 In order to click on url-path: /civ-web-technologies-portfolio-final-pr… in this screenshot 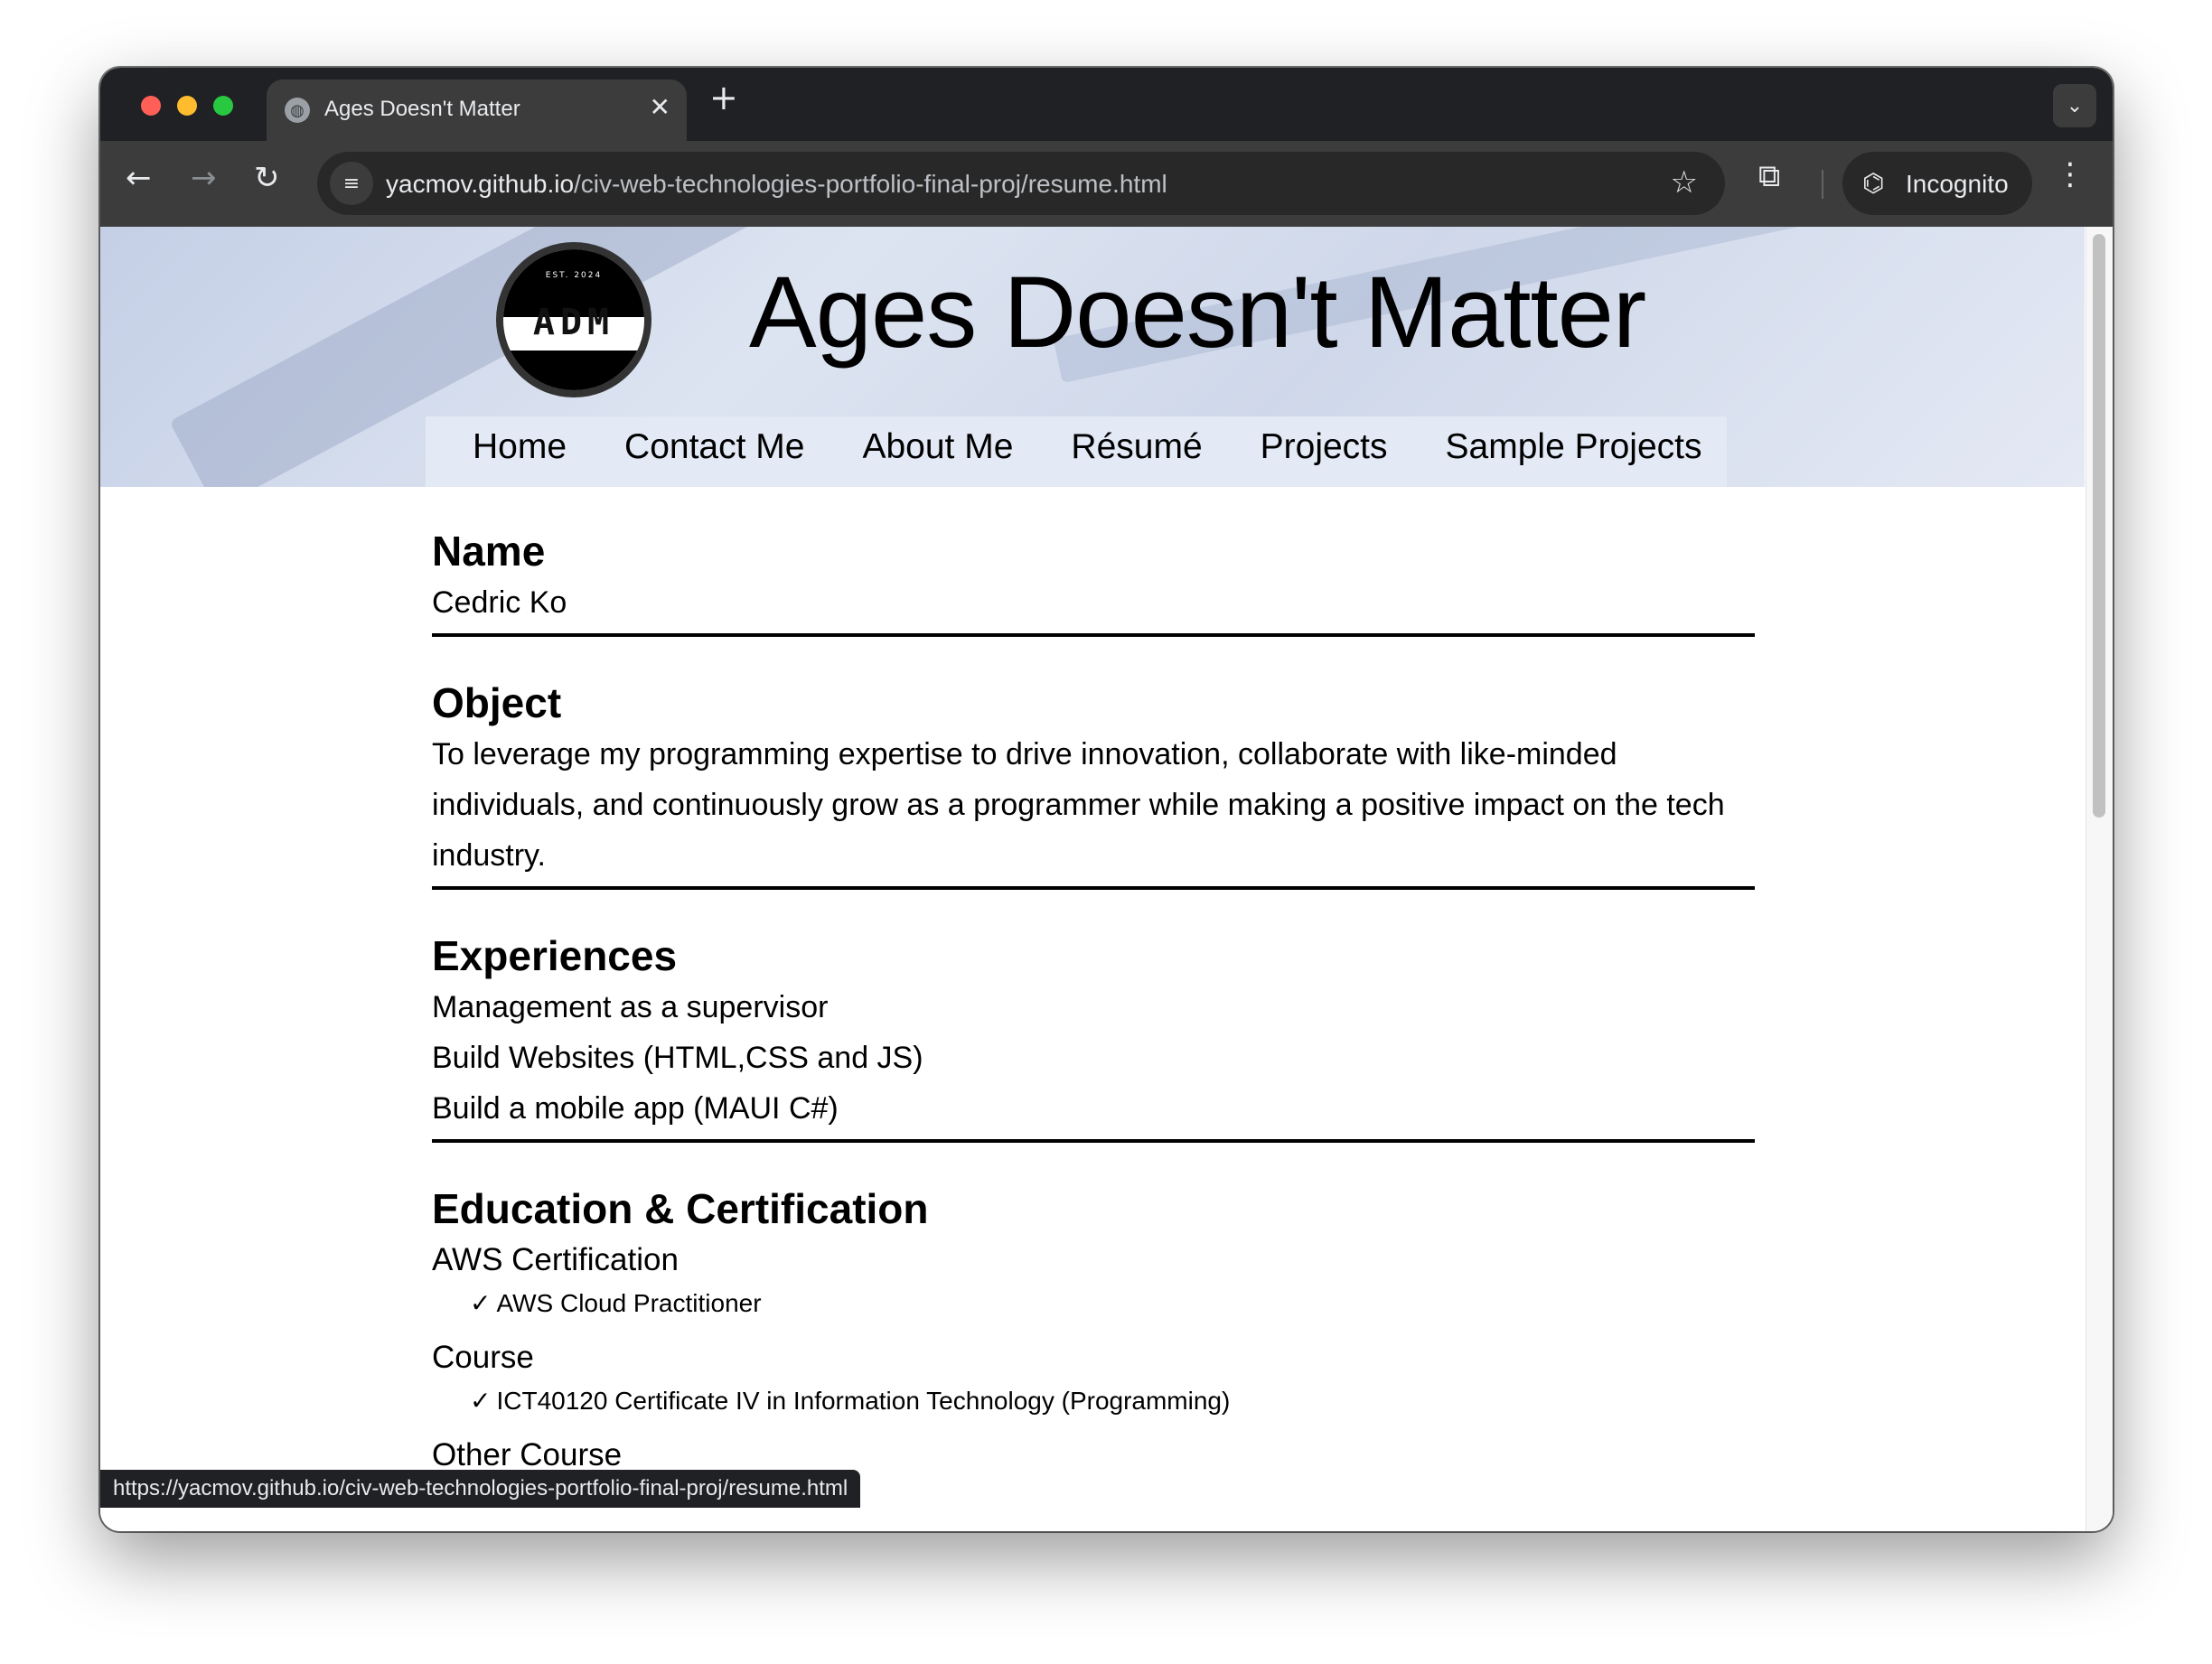, I will do `click(870, 184)`.